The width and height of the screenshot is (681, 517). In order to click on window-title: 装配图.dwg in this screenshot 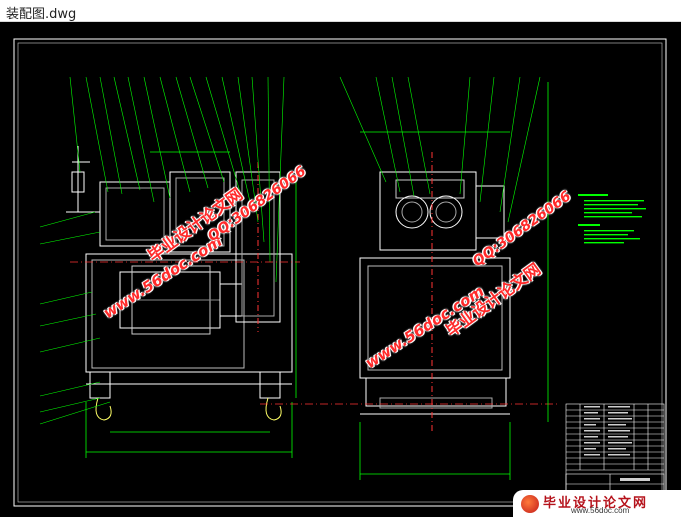, I will do `click(41, 14)`.